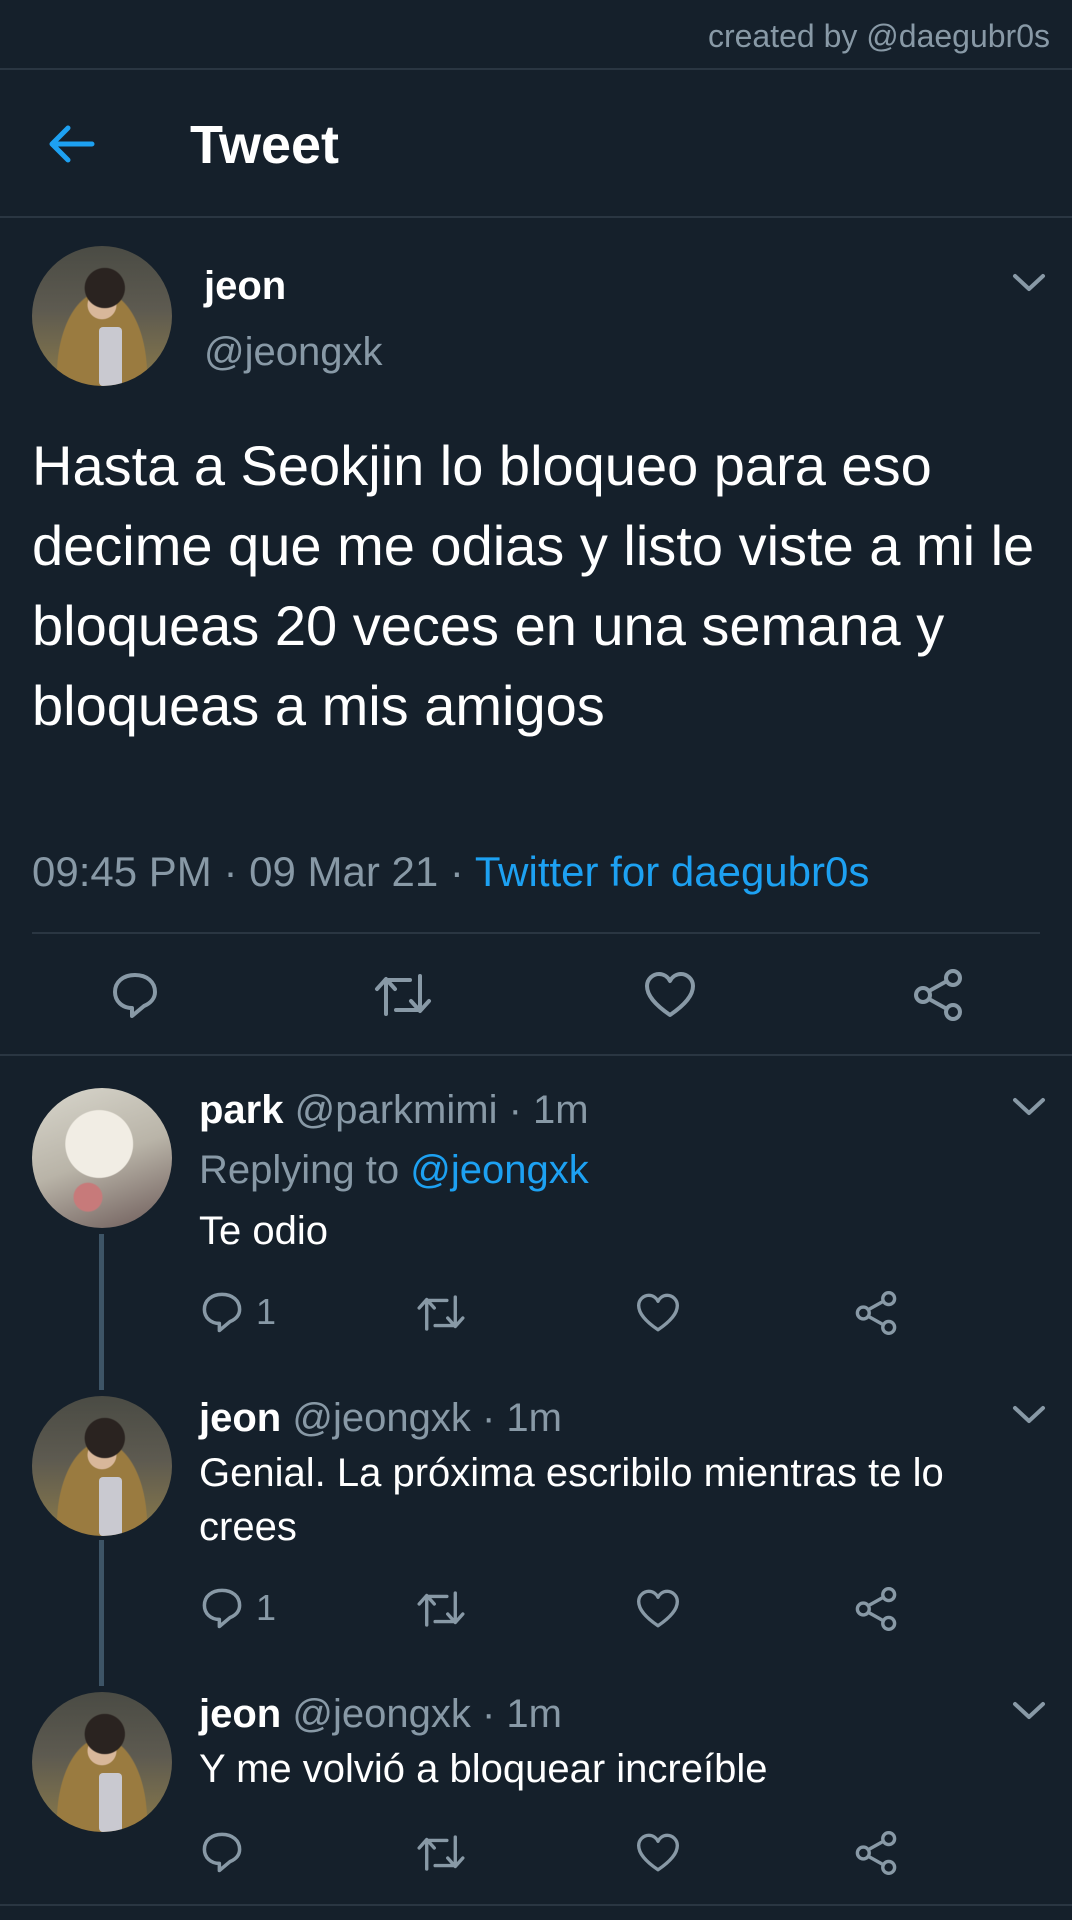  I want to click on reply-header: park @parkmimi · 1m, so click(394, 1110).